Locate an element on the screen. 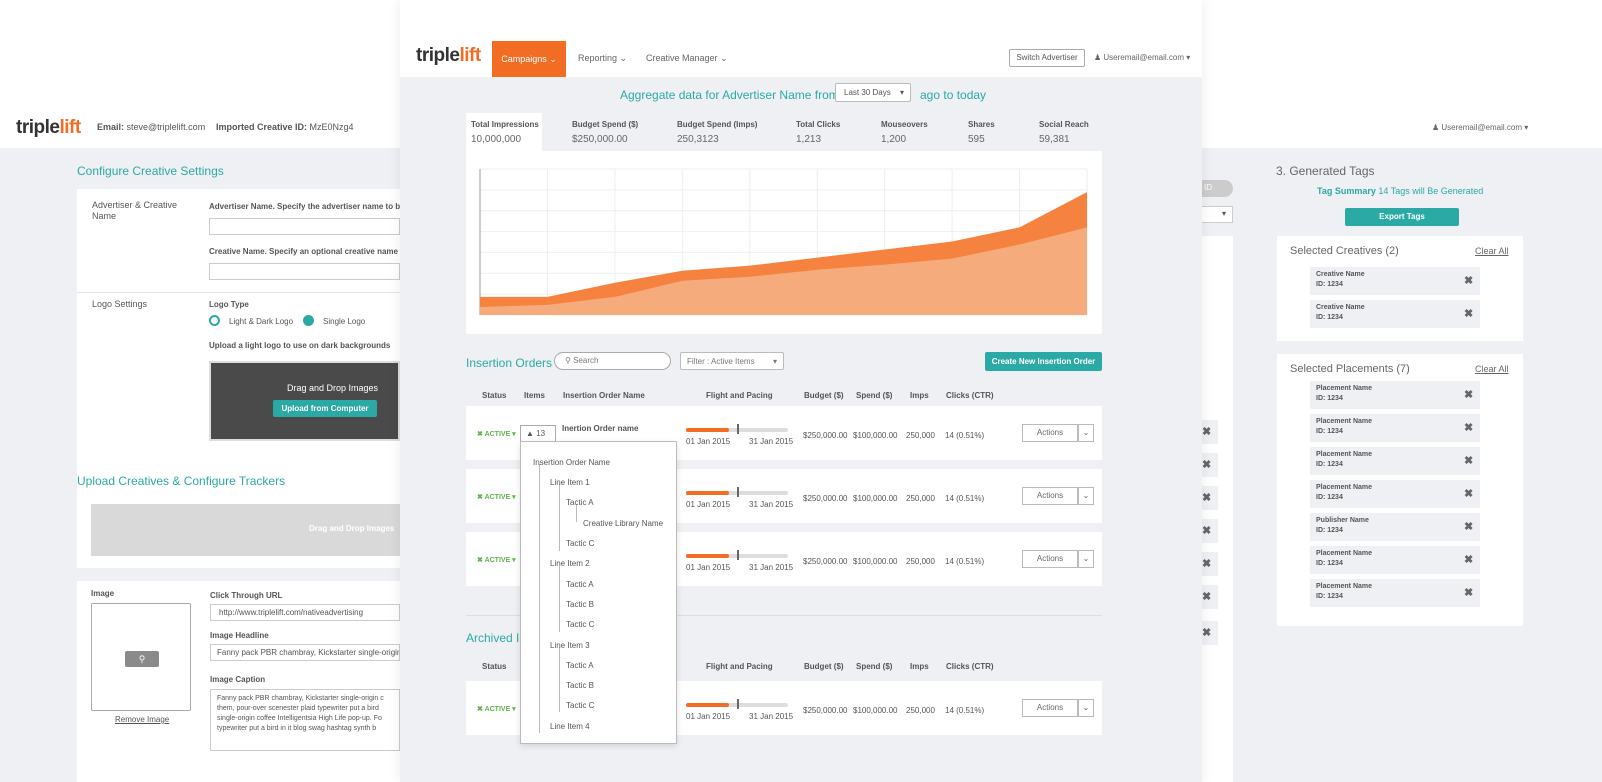 This screenshot has width=1602, height=782. col-clicks: Clicks (CTR) is located at coordinates (970, 395).